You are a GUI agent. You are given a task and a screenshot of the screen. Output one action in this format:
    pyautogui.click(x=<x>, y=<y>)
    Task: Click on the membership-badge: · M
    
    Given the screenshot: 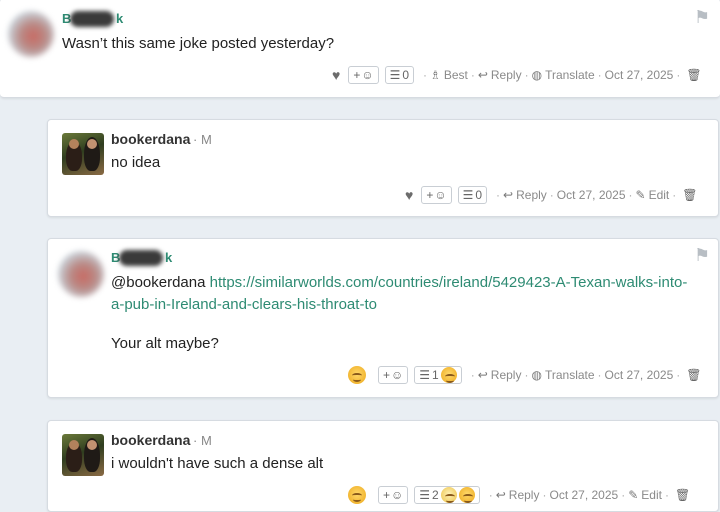 What is the action you would take?
    pyautogui.click(x=202, y=139)
    